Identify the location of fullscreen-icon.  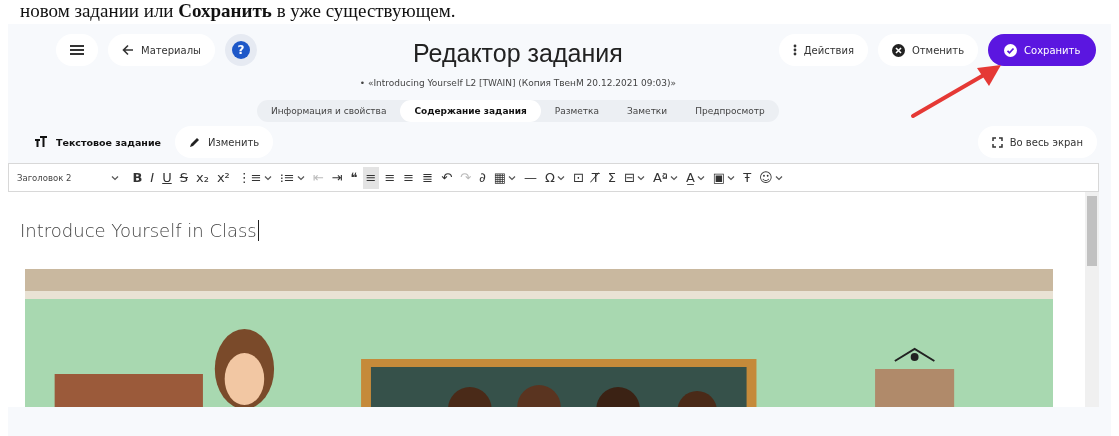
(997, 142).